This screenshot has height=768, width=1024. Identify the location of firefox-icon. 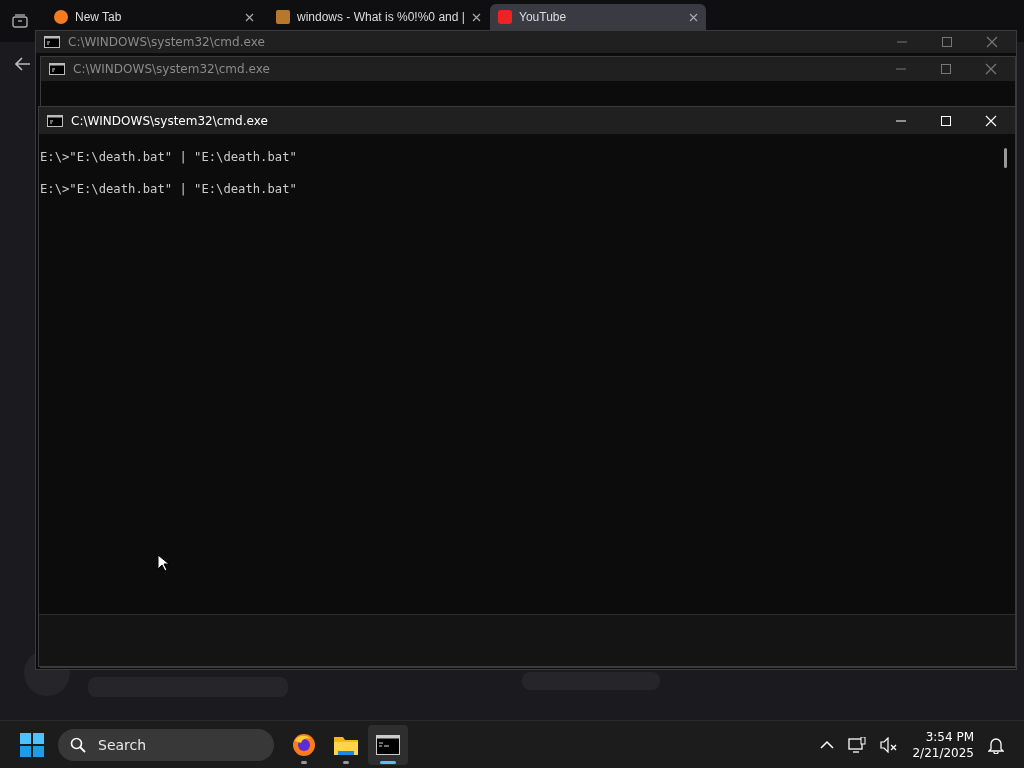
(304, 744).